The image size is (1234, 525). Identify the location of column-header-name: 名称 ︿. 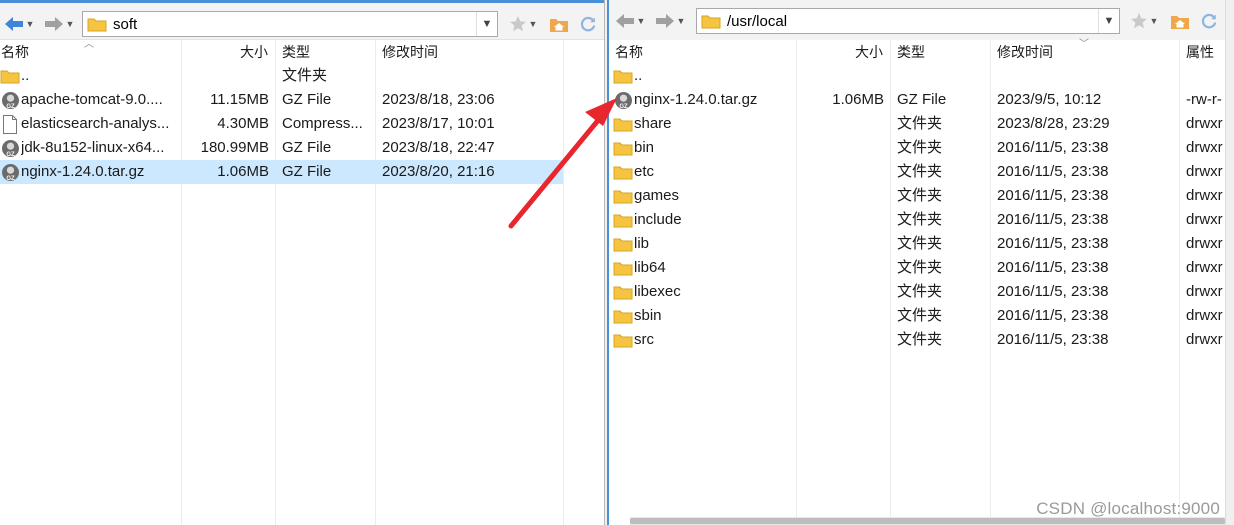
(90, 51).